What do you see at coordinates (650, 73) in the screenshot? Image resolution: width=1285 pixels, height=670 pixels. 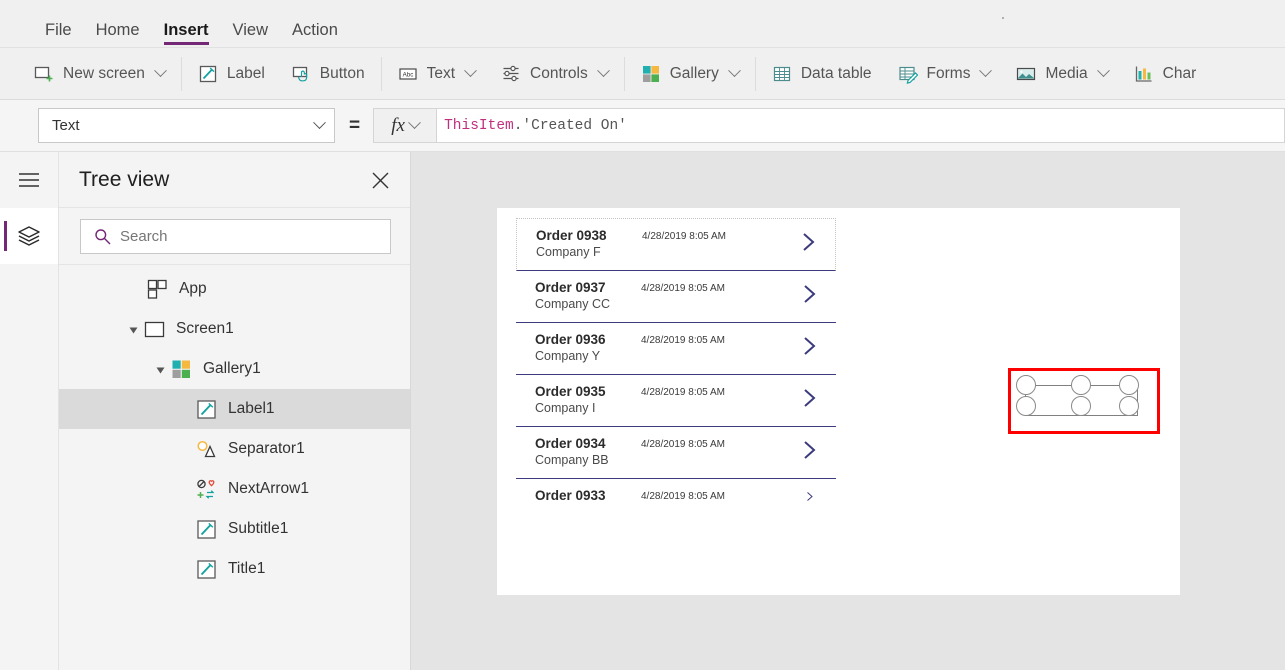 I see `gallery-grid-icon` at bounding box center [650, 73].